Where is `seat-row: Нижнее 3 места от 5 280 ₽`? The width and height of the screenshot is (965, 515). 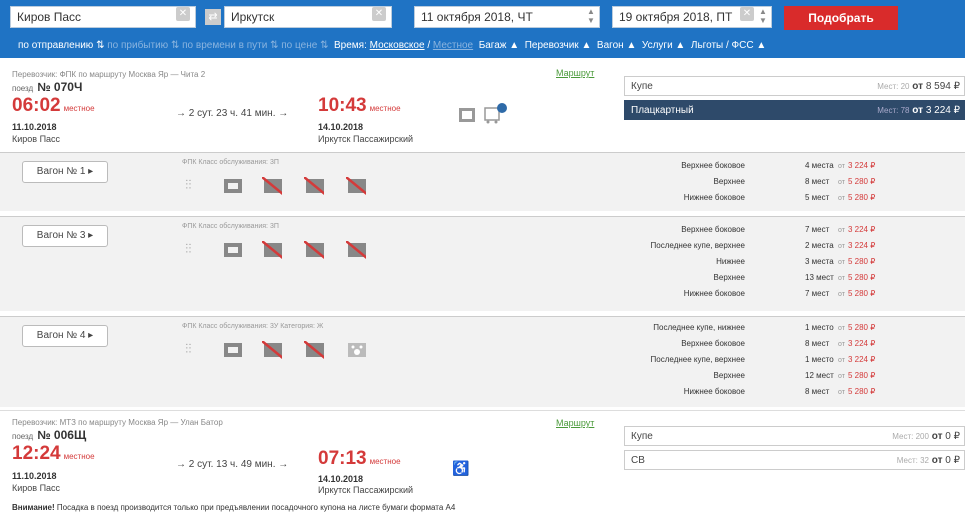 seat-row: Нижнее 3 места от 5 280 ₽ is located at coordinates (782, 264).